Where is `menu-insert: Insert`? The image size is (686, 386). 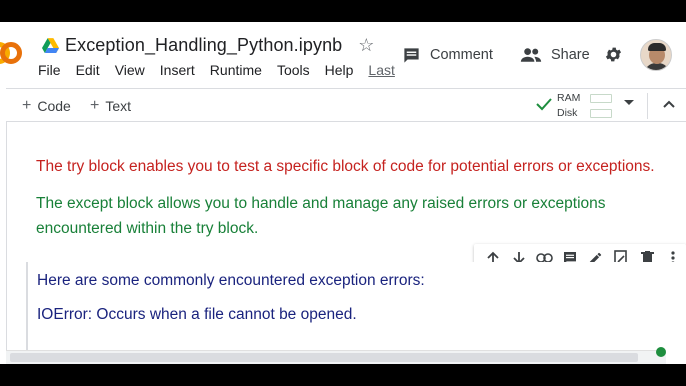 menu-insert: Insert is located at coordinates (177, 70).